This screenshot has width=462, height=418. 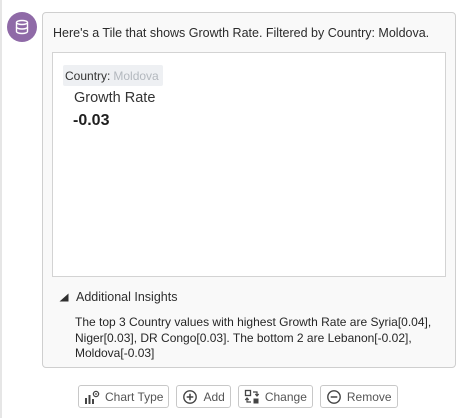 What do you see at coordinates (190, 396) in the screenshot?
I see `plus-circle-icon` at bounding box center [190, 396].